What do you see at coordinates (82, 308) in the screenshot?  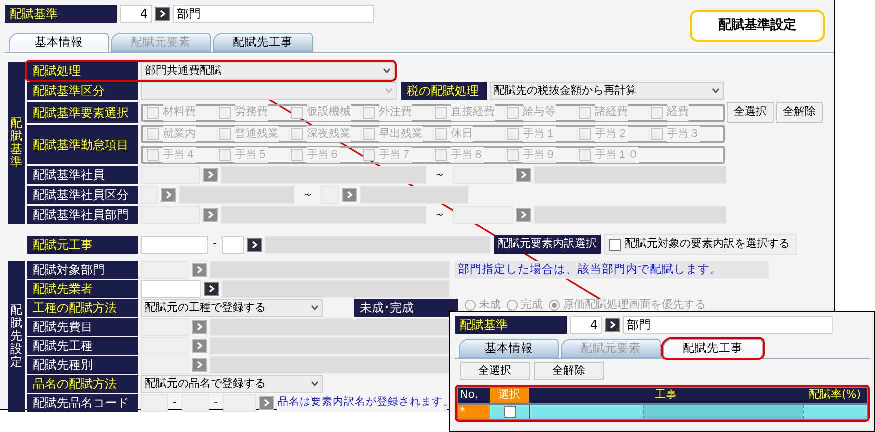 I see `field-label: 工種の配賦方法` at bounding box center [82, 308].